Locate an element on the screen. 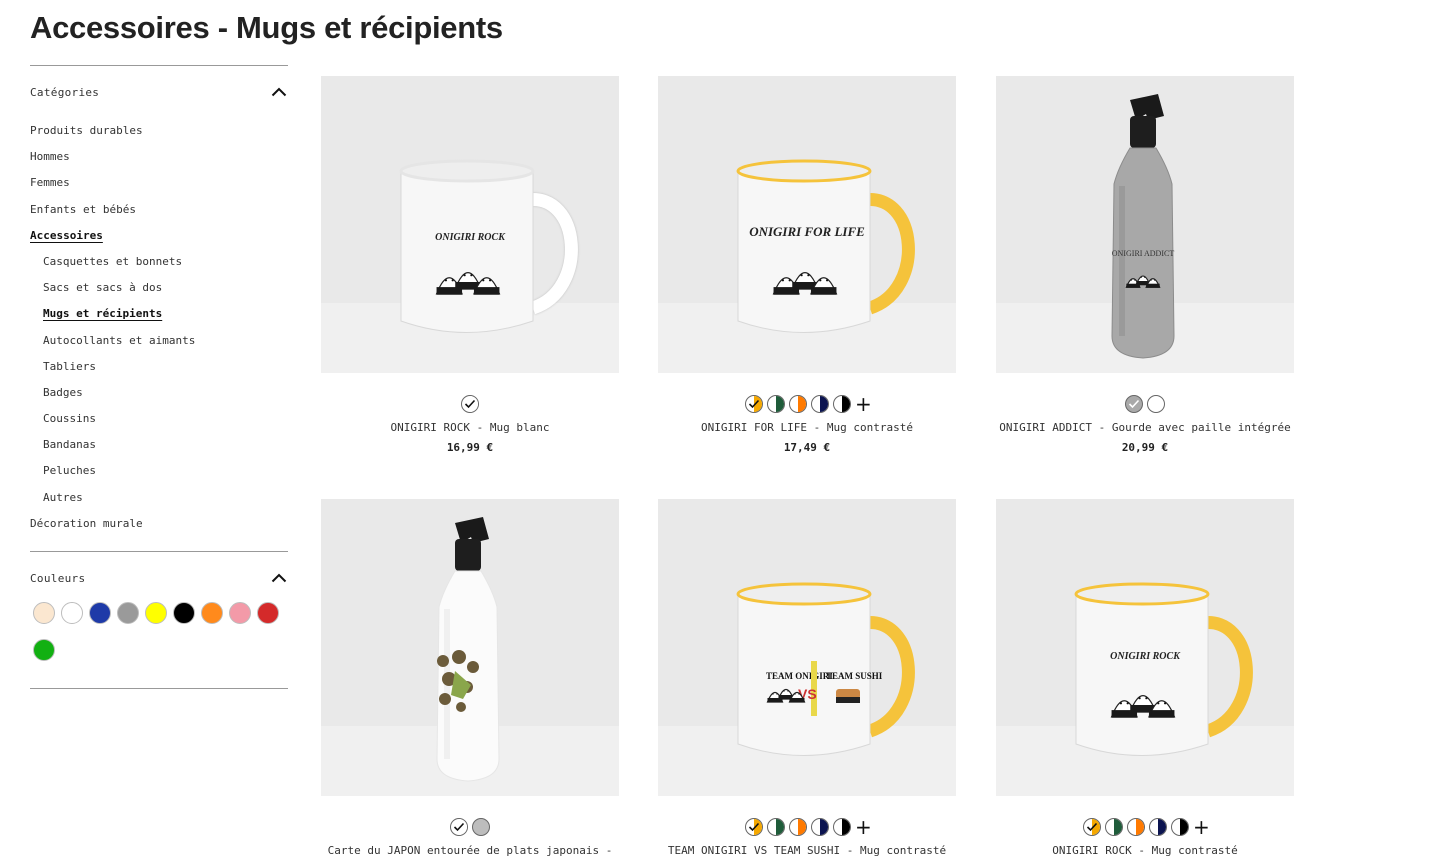 This screenshot has width=1437, height=863. colors-label: Couleurs is located at coordinates (58, 578).